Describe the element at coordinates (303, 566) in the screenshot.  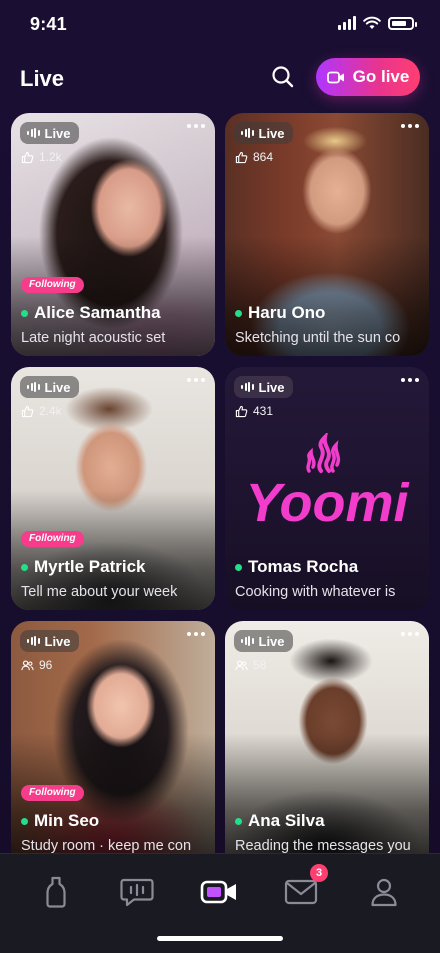
I see `streamer-name-text: Tomas Rocha` at that location.